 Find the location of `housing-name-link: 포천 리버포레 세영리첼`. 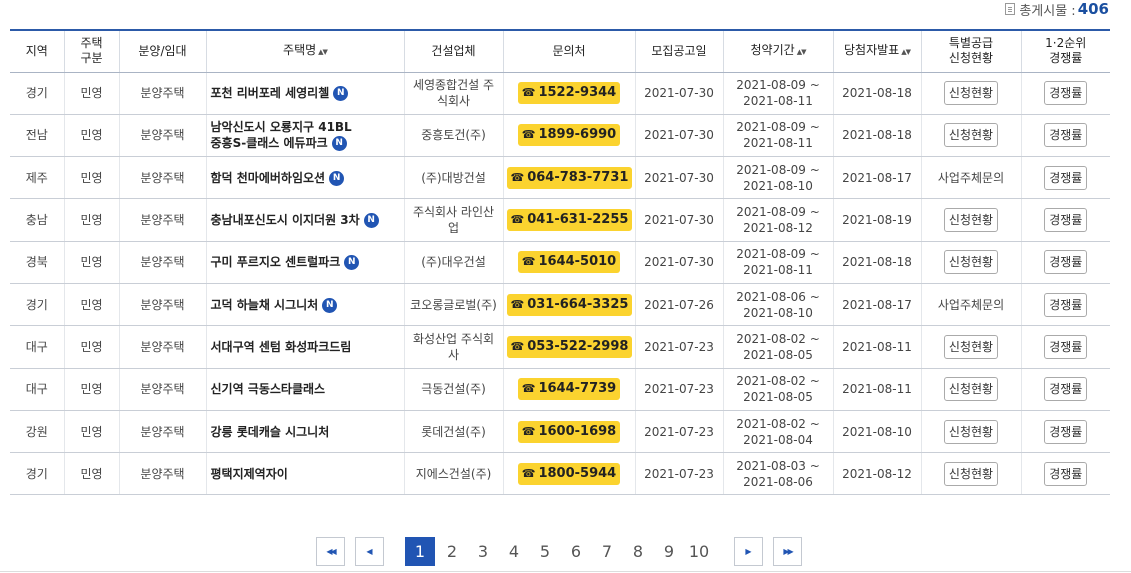

housing-name-link: 포천 리버포레 세영리첼 is located at coordinates (270, 93).